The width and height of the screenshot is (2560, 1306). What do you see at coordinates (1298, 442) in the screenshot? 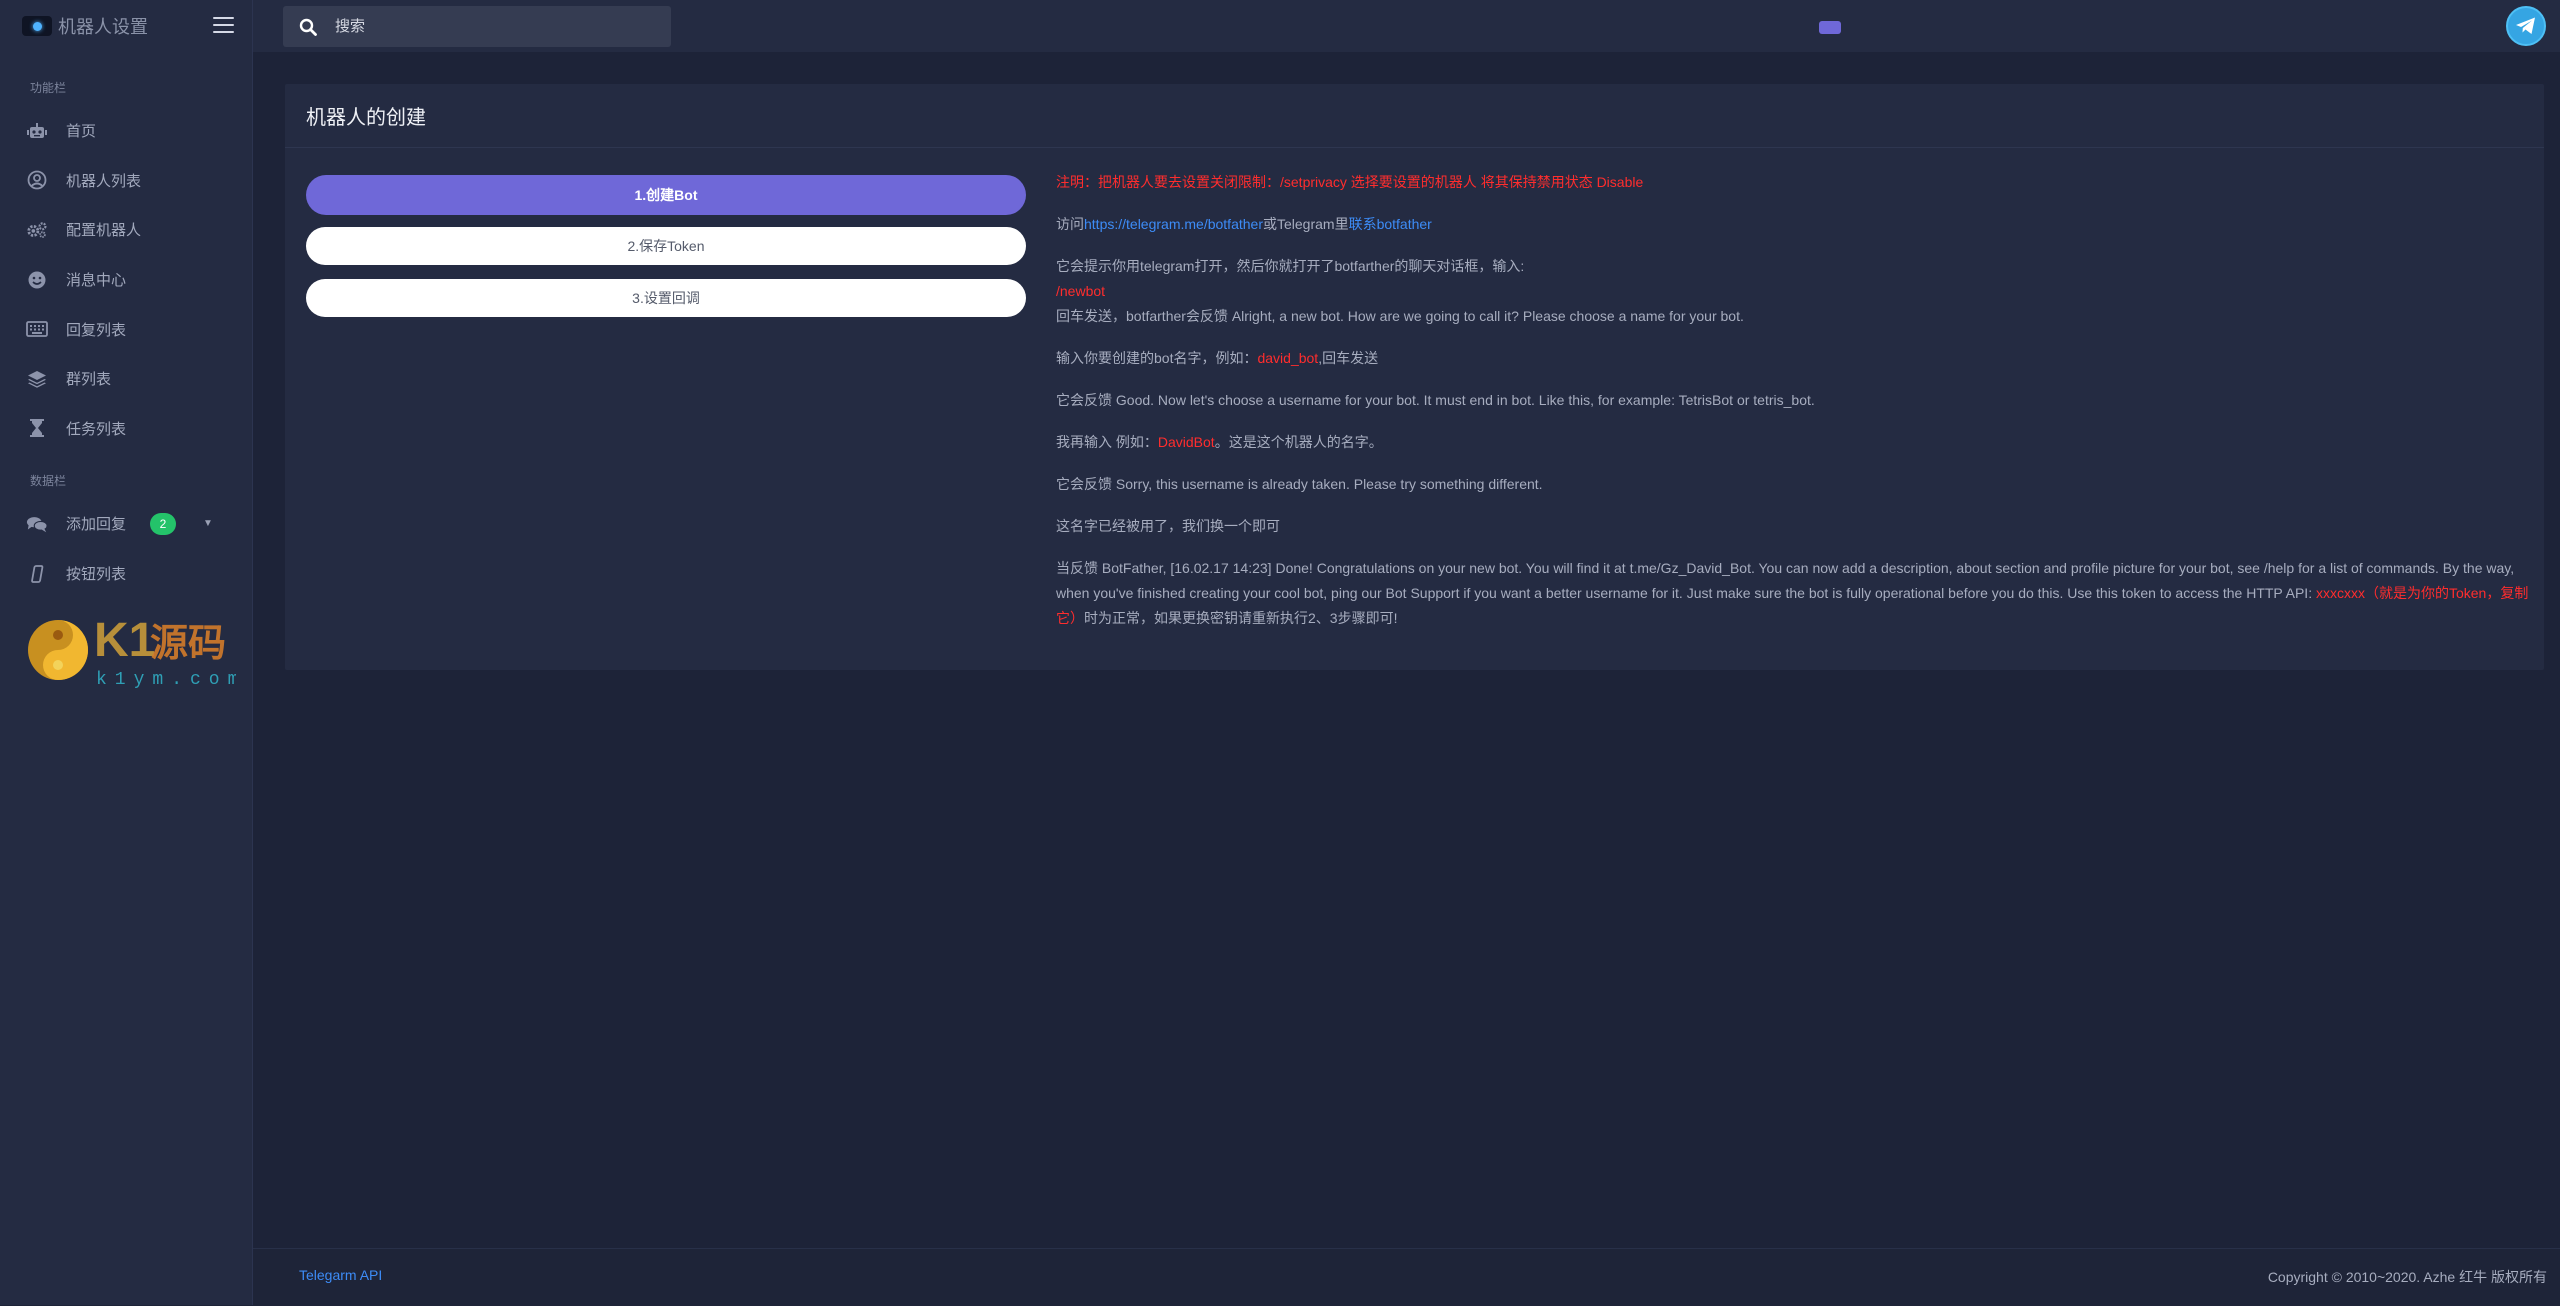
I see `text-span: 。这是这个机器人的名字。` at bounding box center [1298, 442].